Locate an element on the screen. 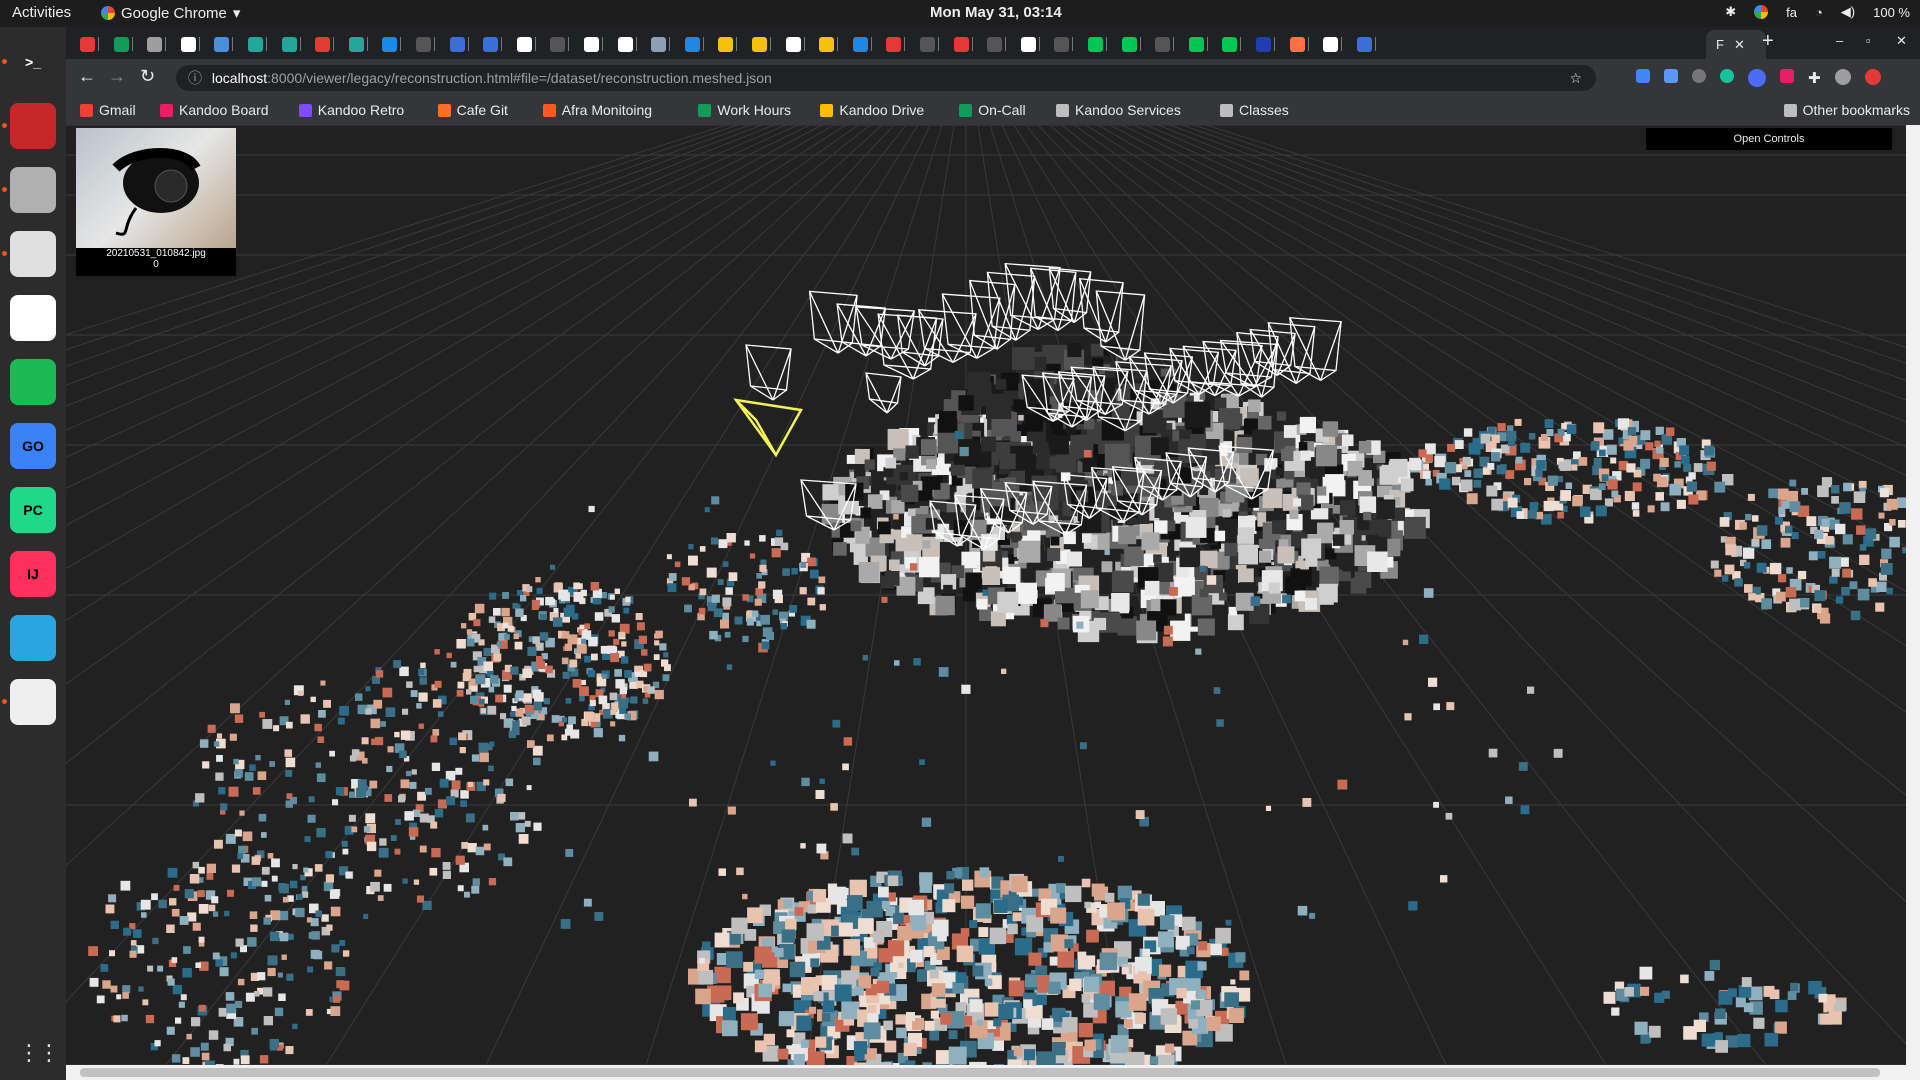 The image size is (1920, 1080). minimize-icon: – is located at coordinates (1839, 40).